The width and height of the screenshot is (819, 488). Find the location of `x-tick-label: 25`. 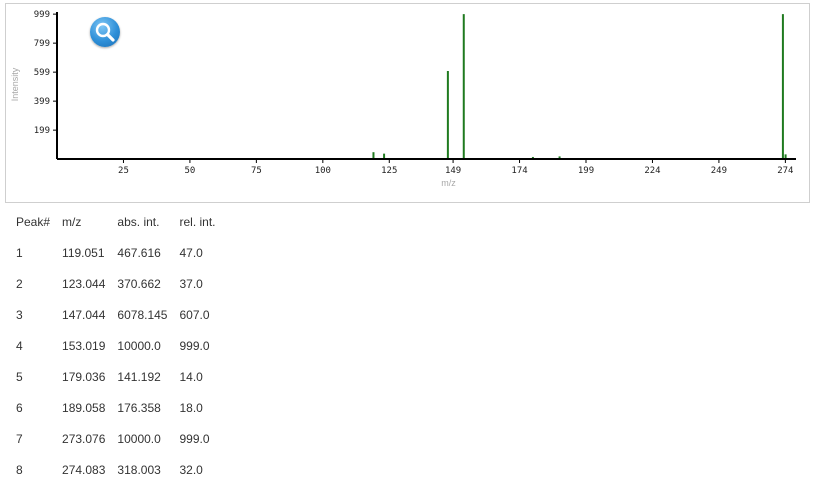

x-tick-label: 25 is located at coordinates (123, 171).